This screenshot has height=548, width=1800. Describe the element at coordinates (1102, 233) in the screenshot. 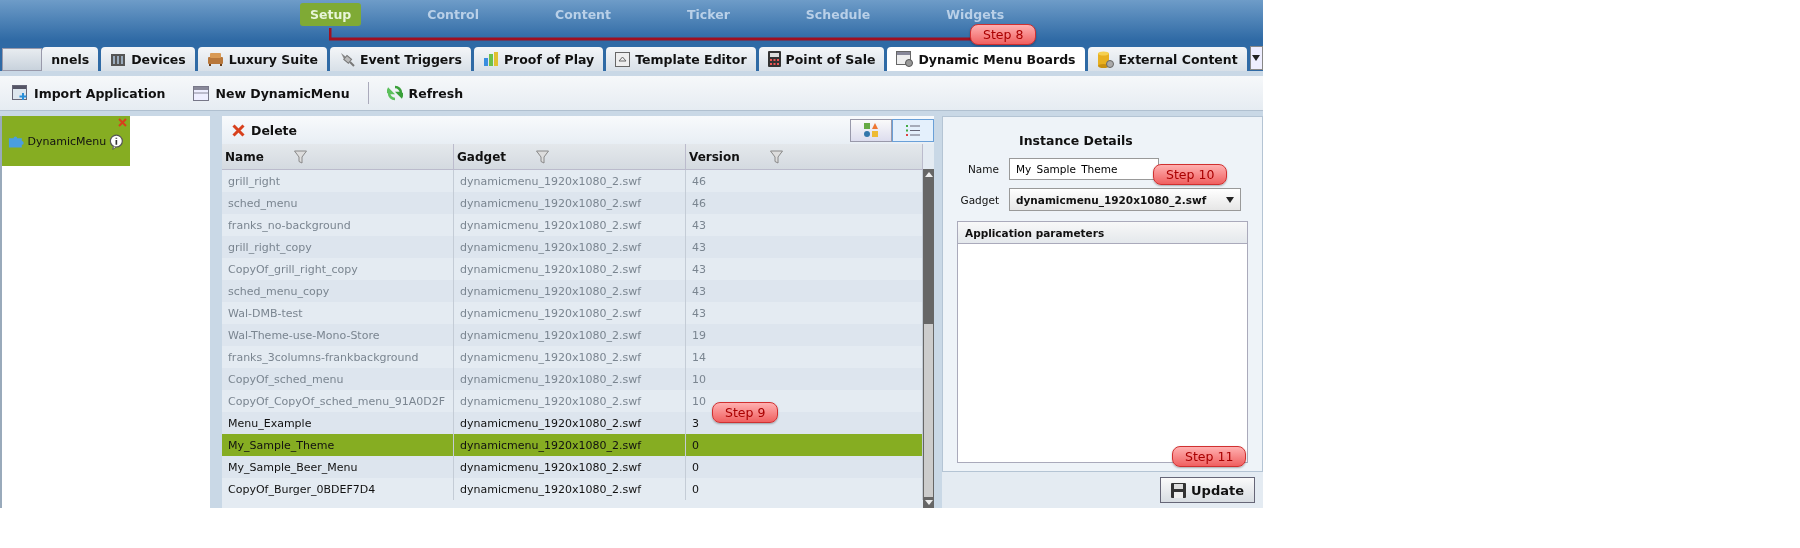

I see `panel-header: Application parameters` at that location.